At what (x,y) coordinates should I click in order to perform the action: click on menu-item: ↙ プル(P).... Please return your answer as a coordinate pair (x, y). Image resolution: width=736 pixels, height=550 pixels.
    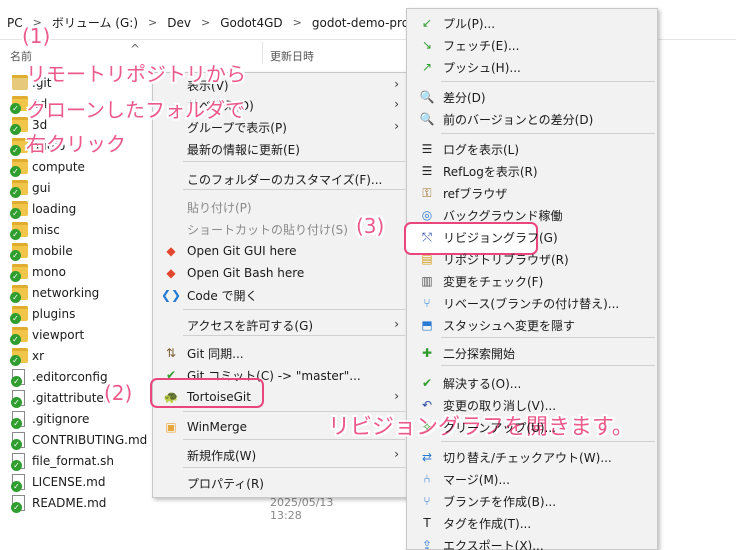
    Looking at the image, I should click on (532, 23).